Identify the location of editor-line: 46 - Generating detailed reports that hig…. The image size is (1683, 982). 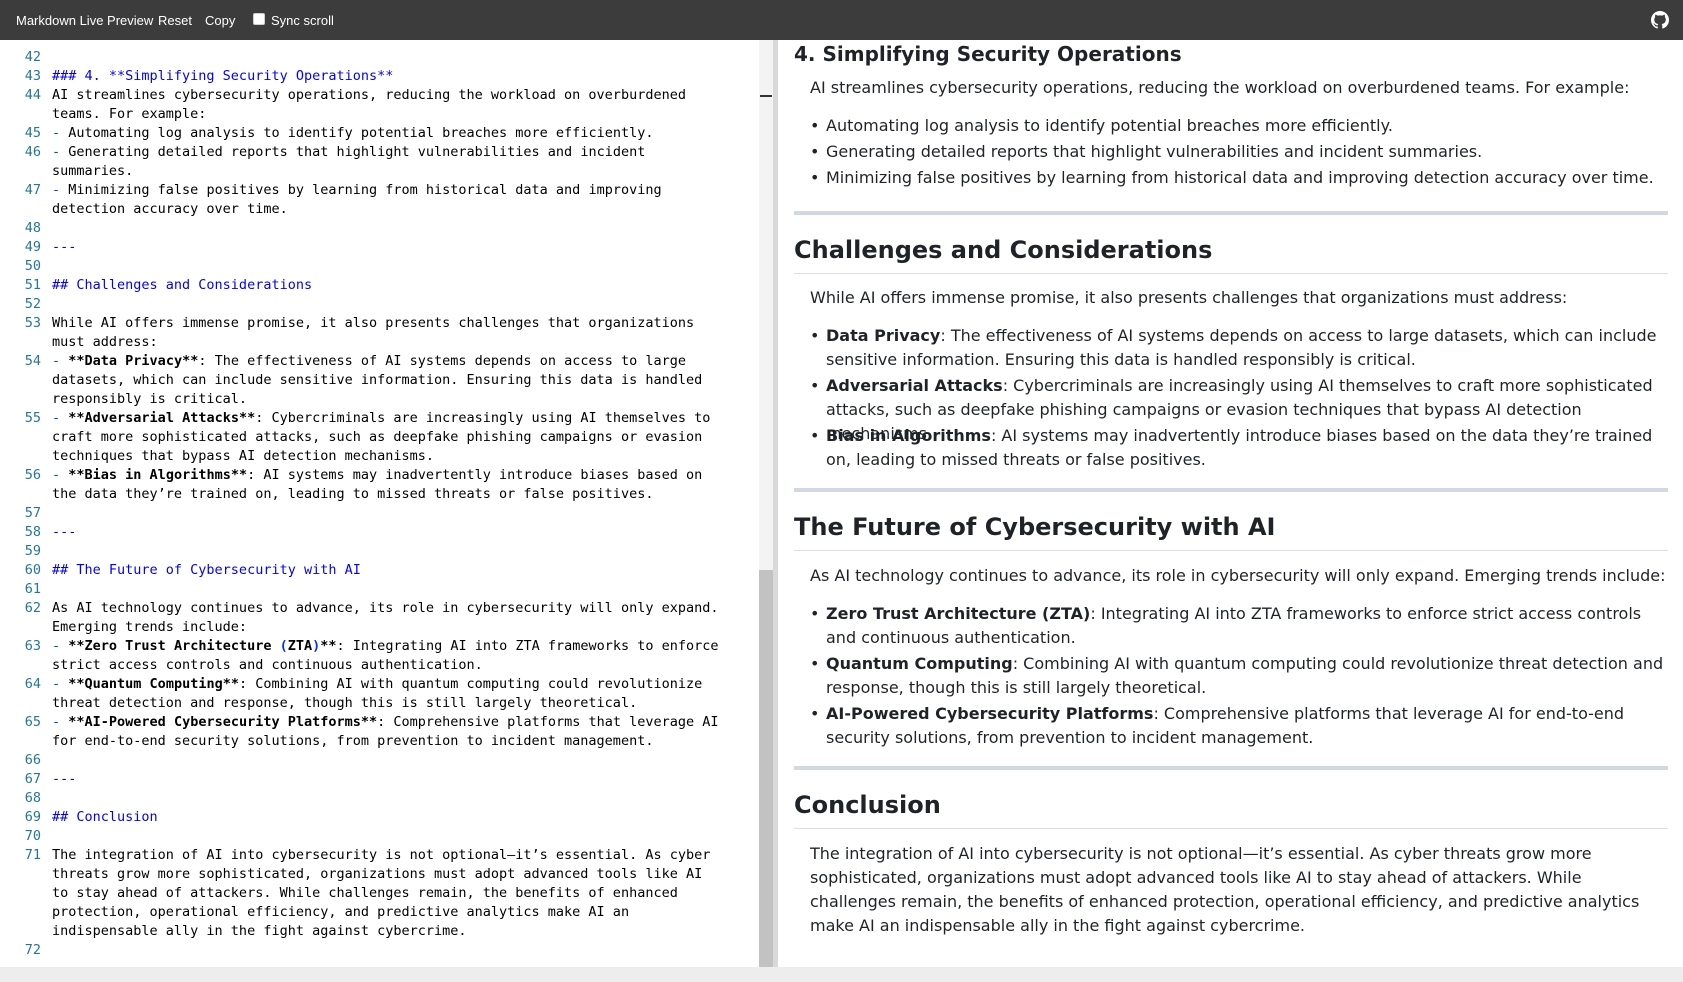
(379, 152).